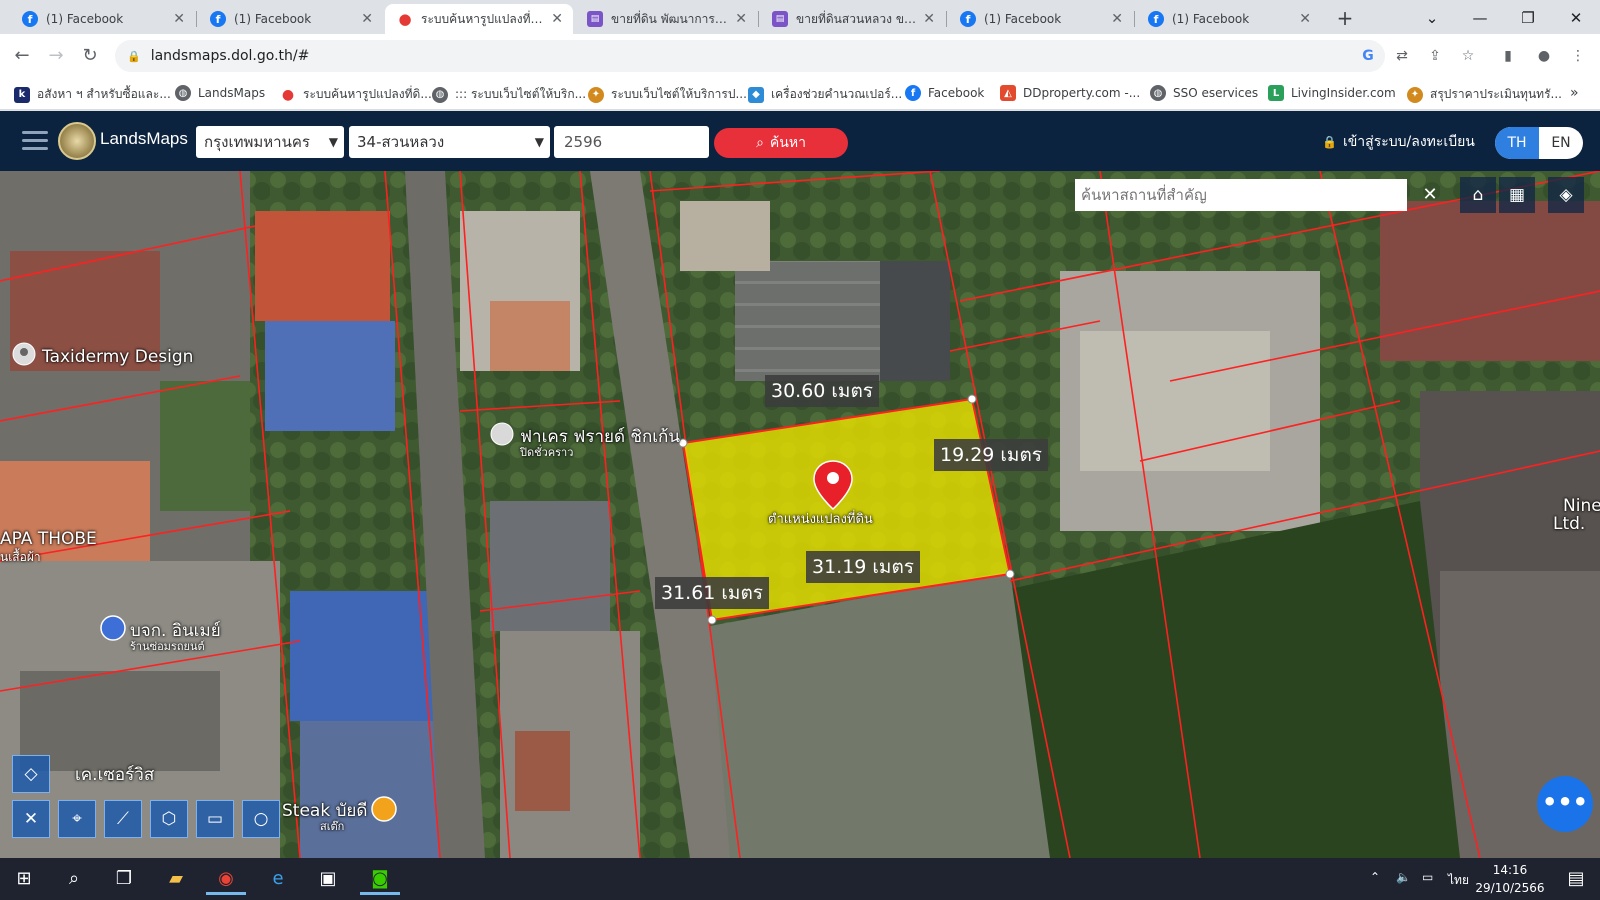 This screenshot has width=1600, height=900. What do you see at coordinates (22, 56) in the screenshot?
I see `back-button: ←` at bounding box center [22, 56].